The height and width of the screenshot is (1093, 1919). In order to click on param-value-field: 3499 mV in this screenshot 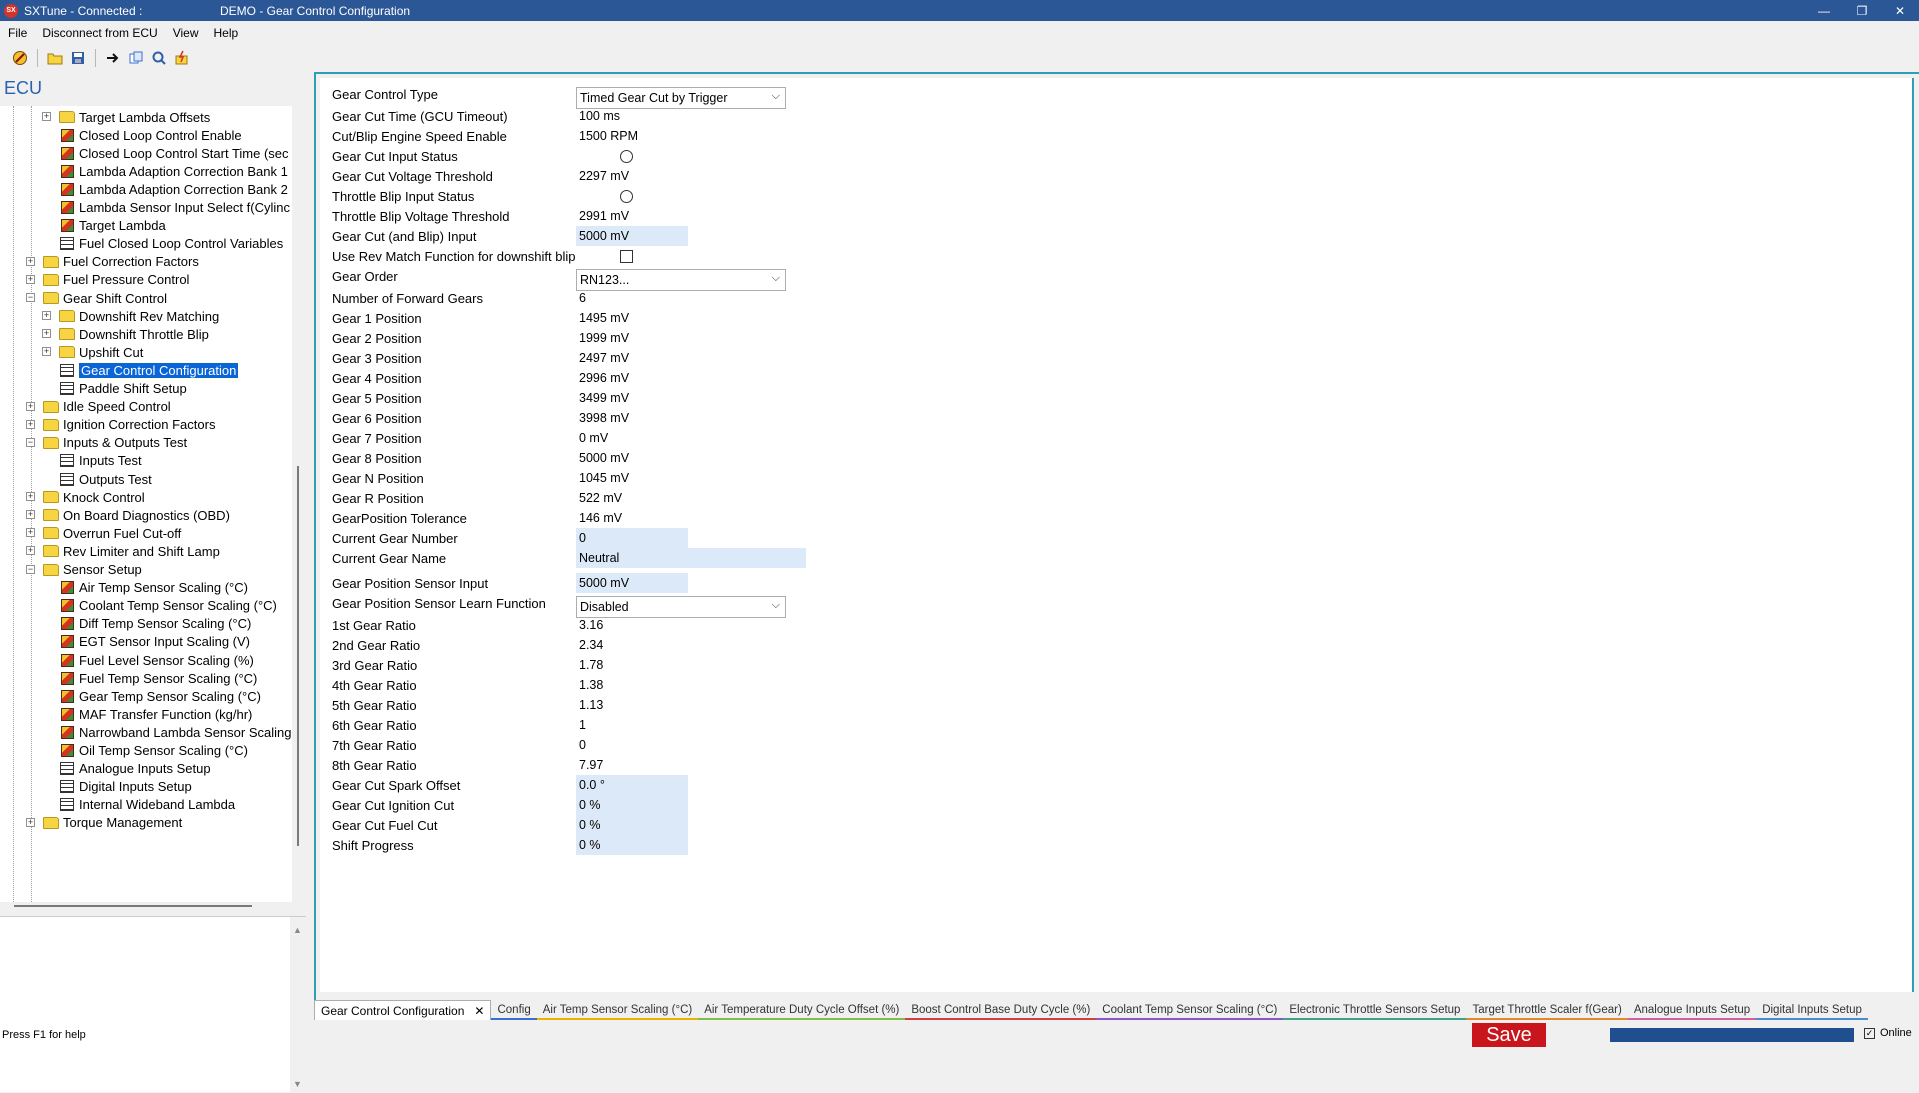, I will do `click(632, 398)`.